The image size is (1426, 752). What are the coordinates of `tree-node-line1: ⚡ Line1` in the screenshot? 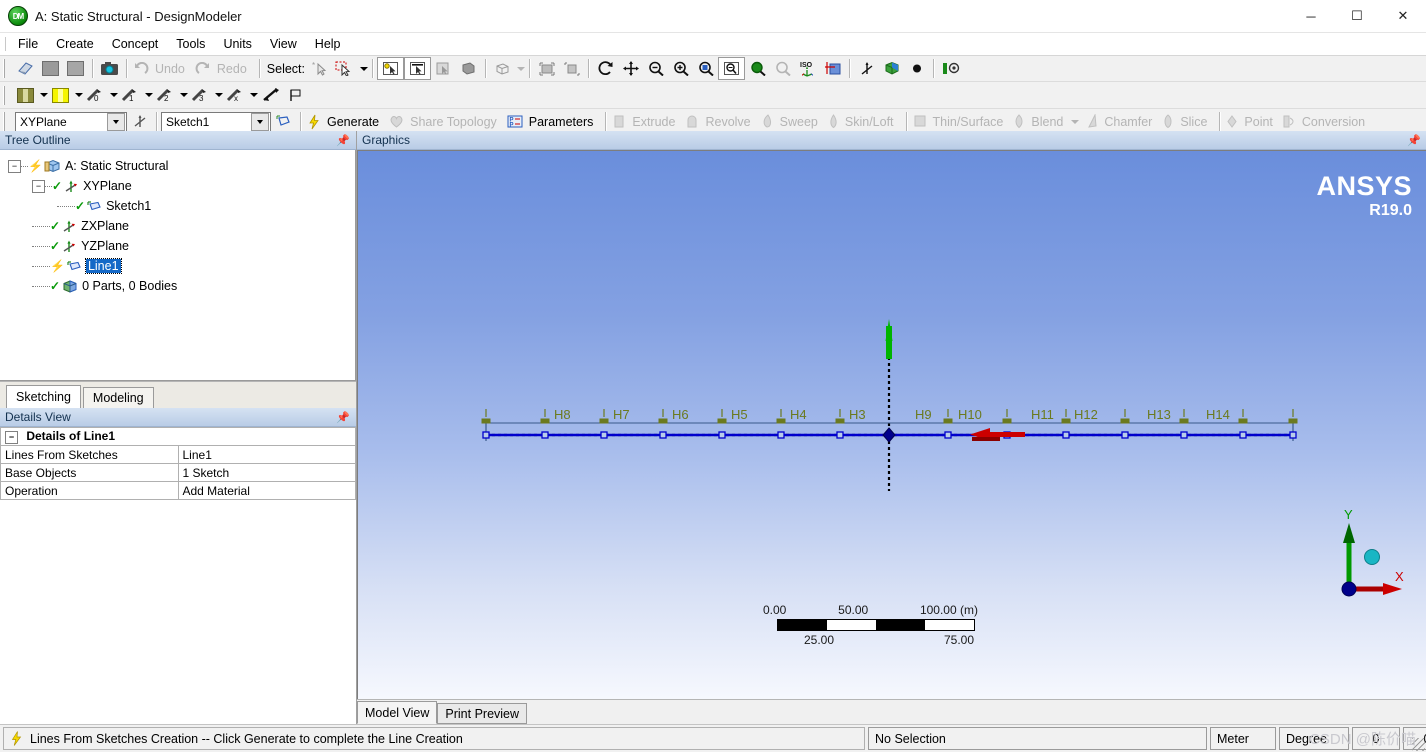 It's located at (177, 266).